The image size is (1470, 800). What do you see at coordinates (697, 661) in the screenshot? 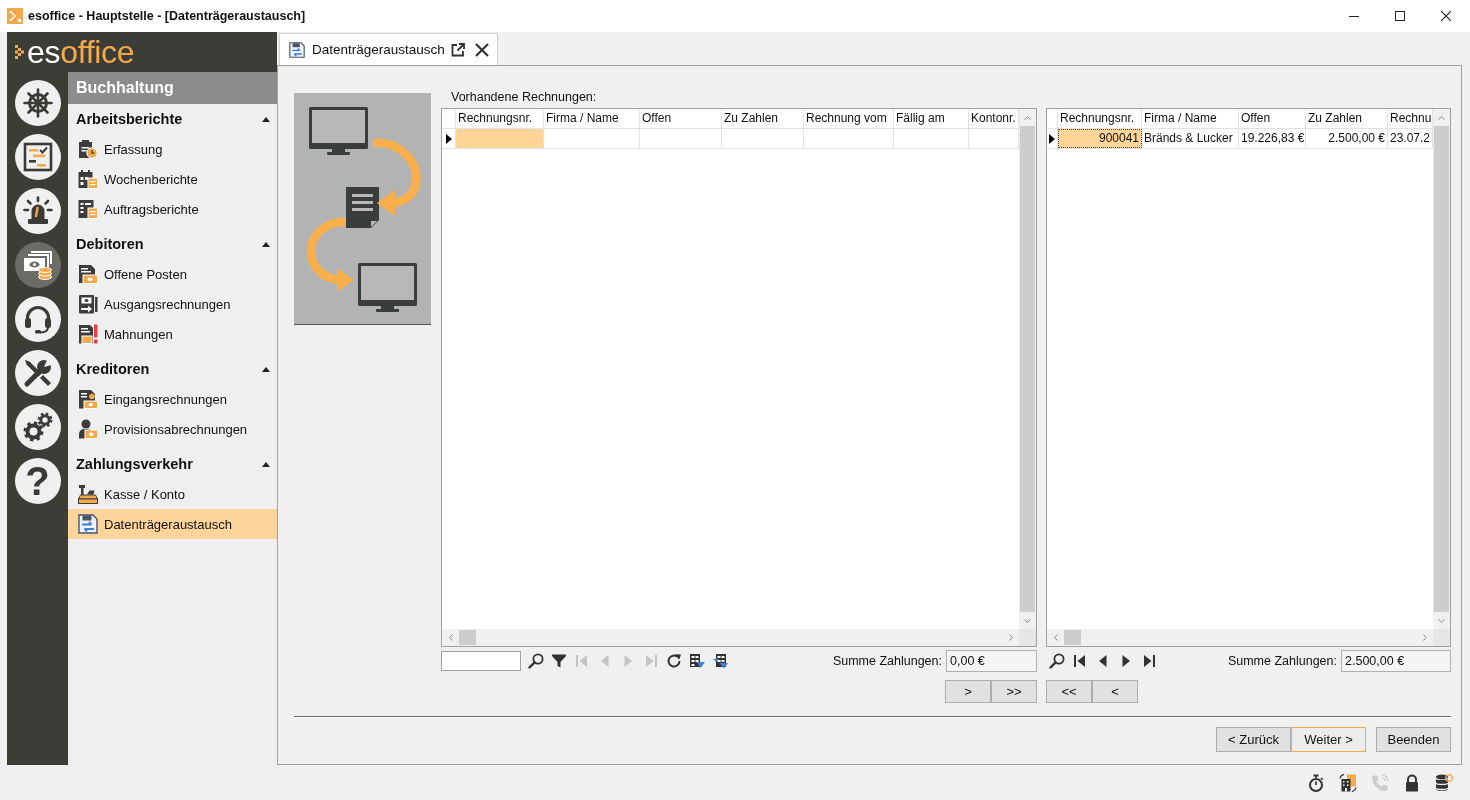
I see `table-arrow-icon` at bounding box center [697, 661].